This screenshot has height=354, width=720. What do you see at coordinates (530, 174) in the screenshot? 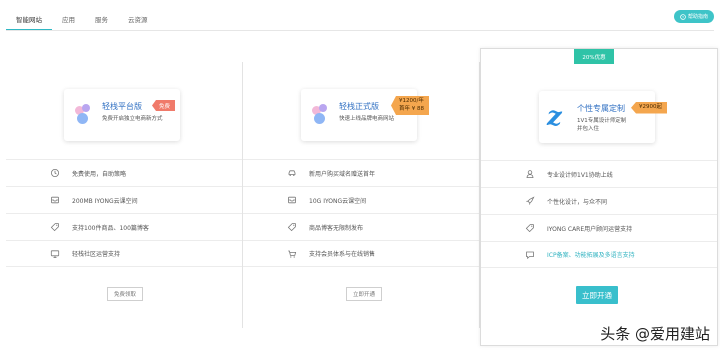
I see `user-icon` at bounding box center [530, 174].